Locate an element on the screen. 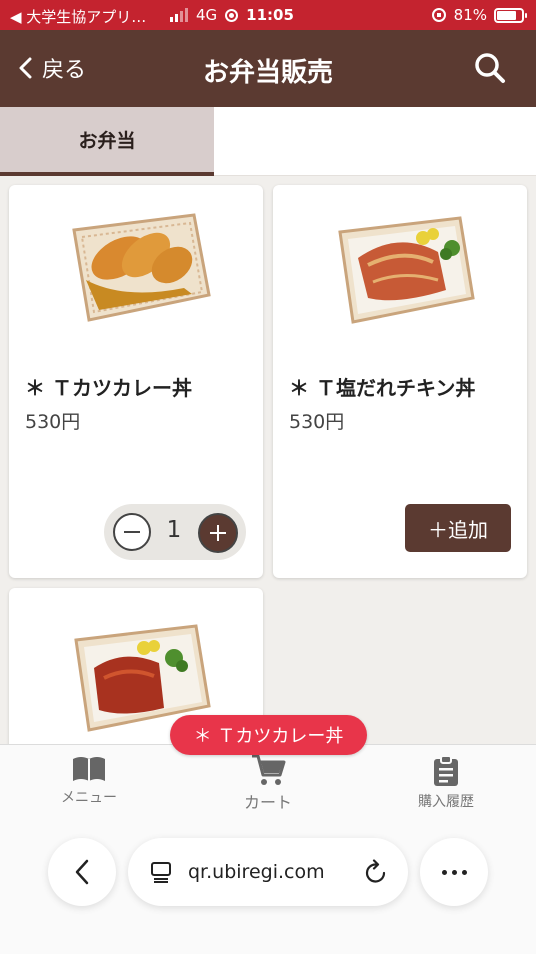 The height and width of the screenshot is (954, 536). reload-button is located at coordinates (376, 874).